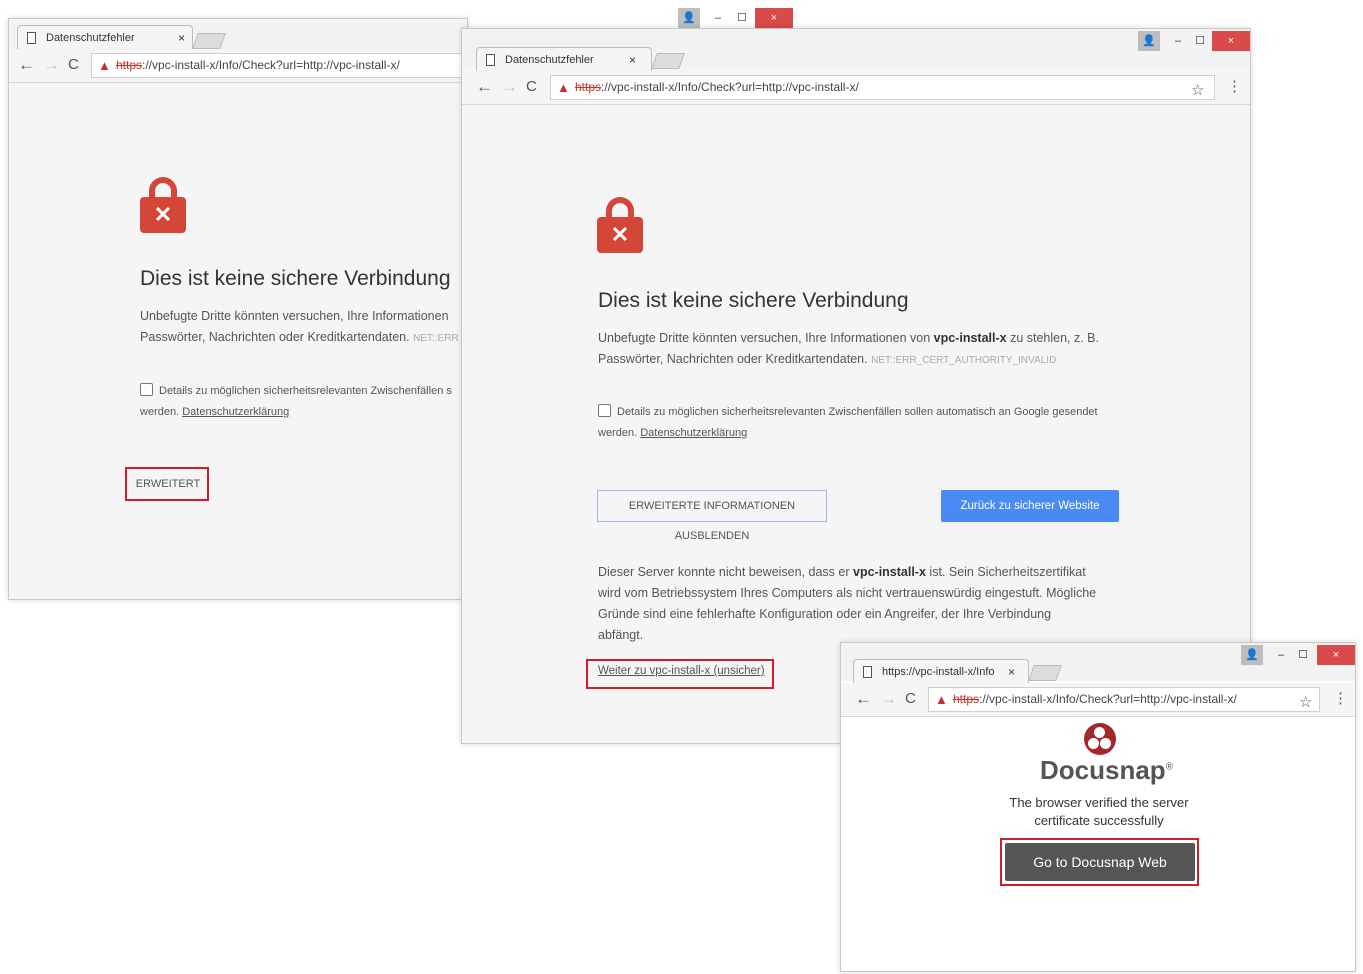 The height and width of the screenshot is (974, 1363). I want to click on back-to-safety-button: Zurück zu sicherer Website, so click(1030, 506).